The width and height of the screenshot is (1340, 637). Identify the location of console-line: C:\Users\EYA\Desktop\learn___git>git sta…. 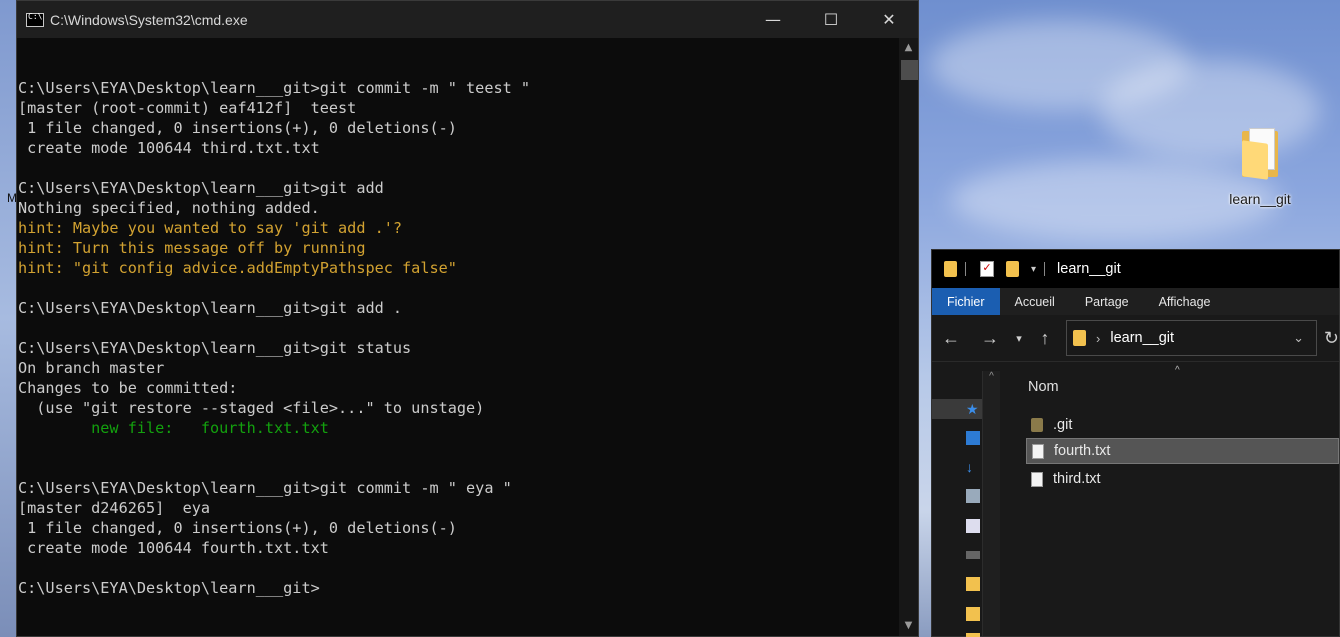
(215, 348).